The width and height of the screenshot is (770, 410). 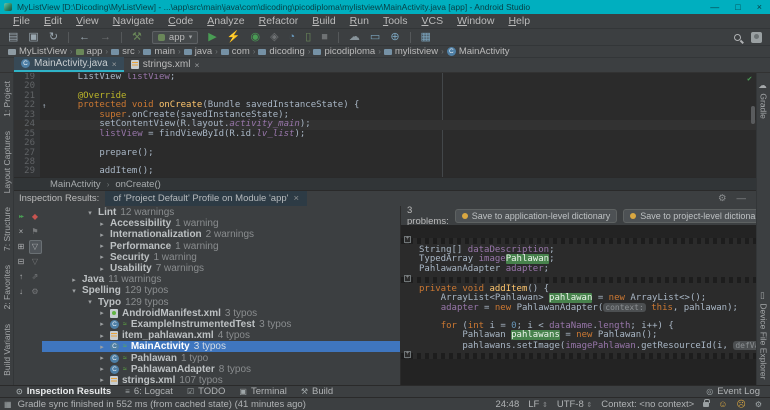 I want to click on breadcrumb-item-mainactivity: C MainActivity, so click(x=478, y=51).